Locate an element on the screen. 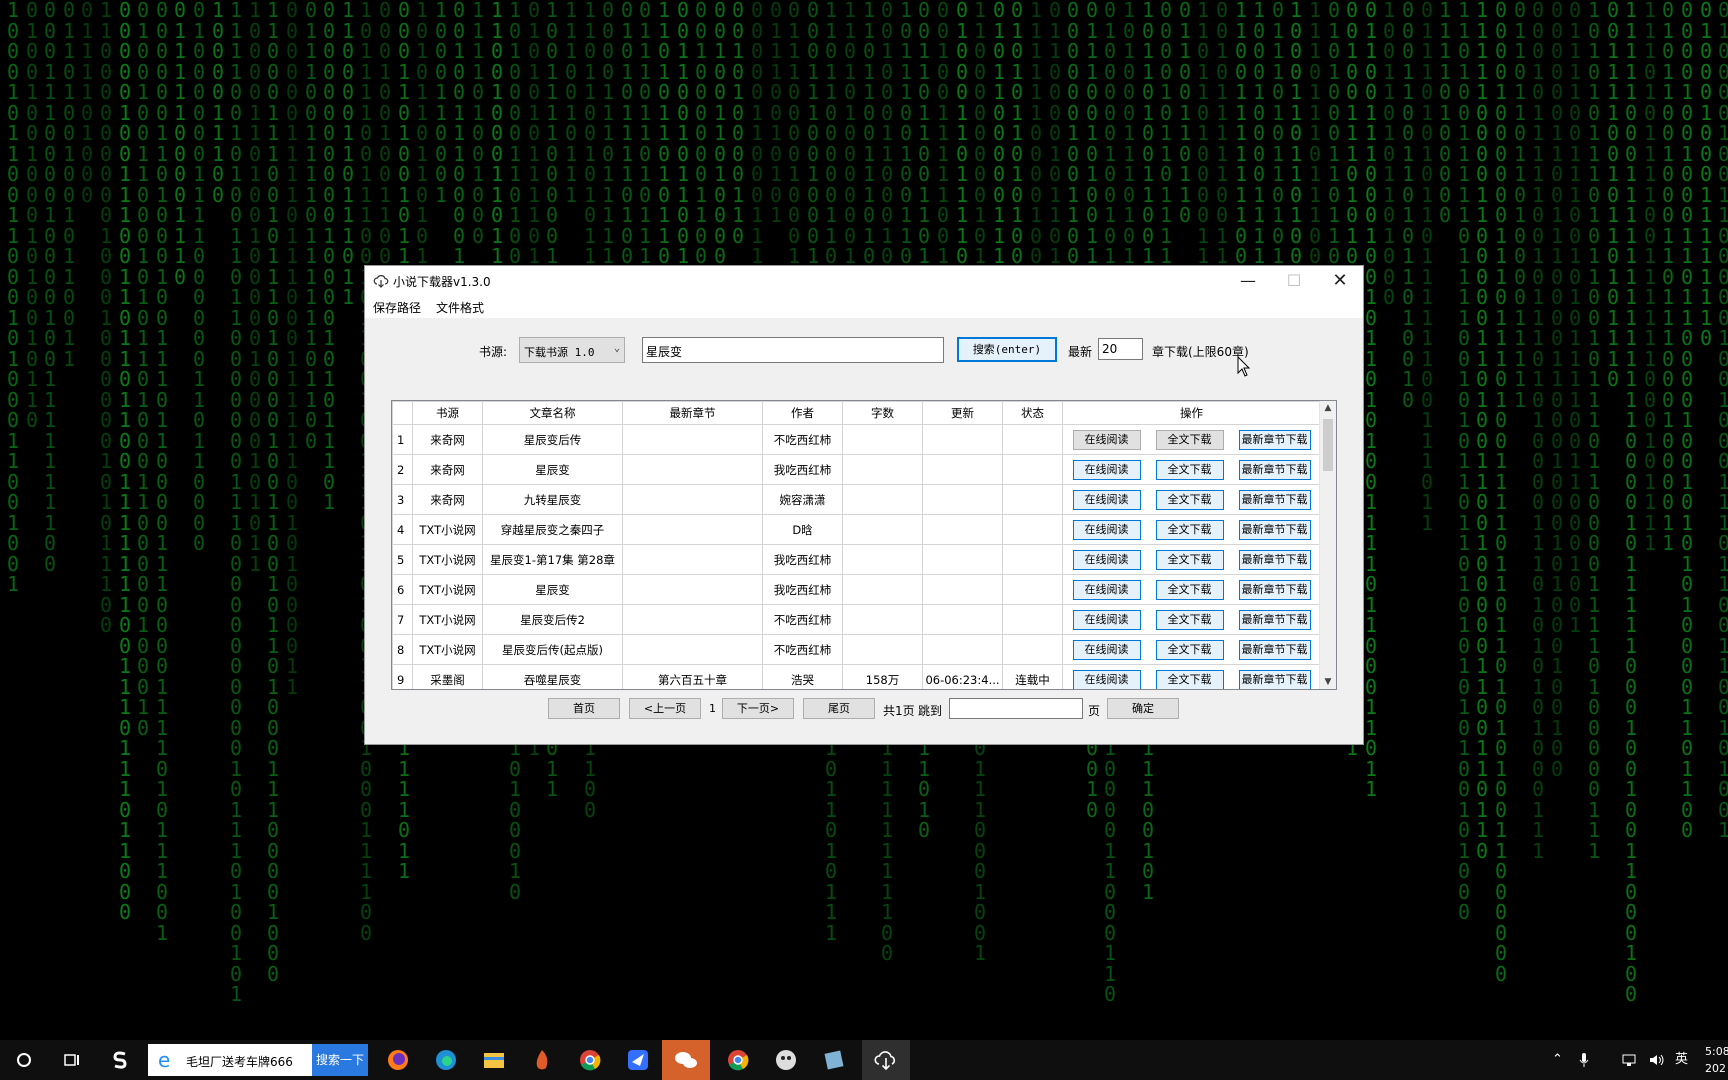  app-flame-icon is located at coordinates (542, 1060).